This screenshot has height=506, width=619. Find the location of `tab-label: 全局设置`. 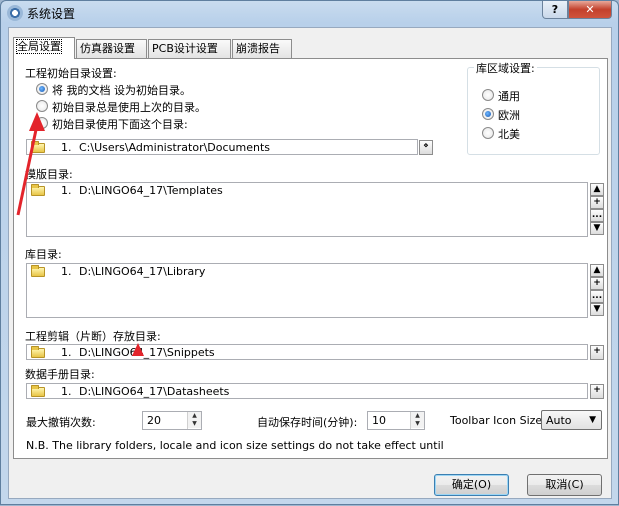

tab-label: 全局设置 is located at coordinates (39, 46).